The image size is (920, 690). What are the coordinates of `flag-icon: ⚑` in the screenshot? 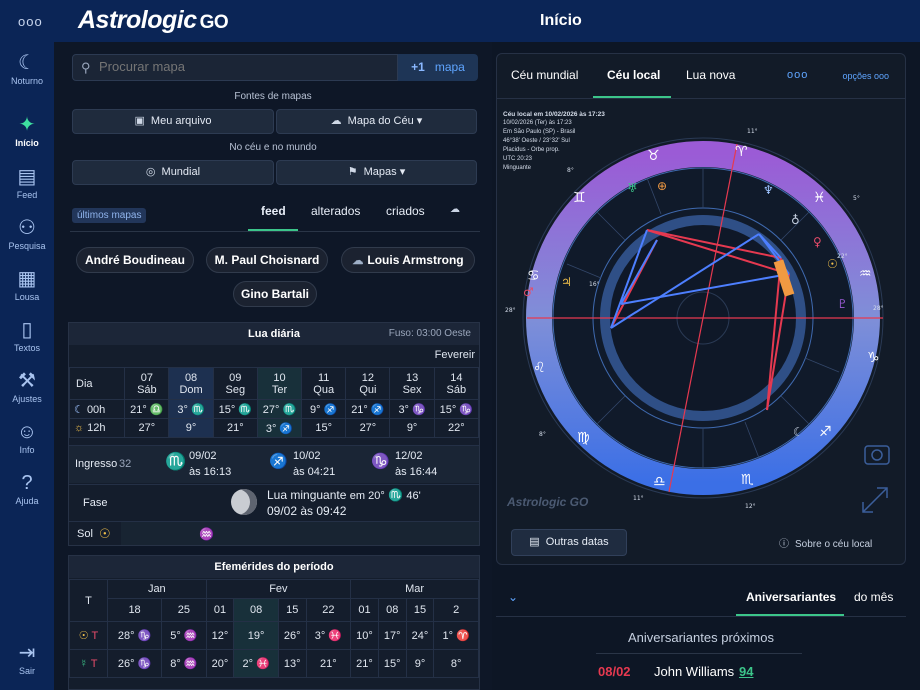 It's located at (352, 172).